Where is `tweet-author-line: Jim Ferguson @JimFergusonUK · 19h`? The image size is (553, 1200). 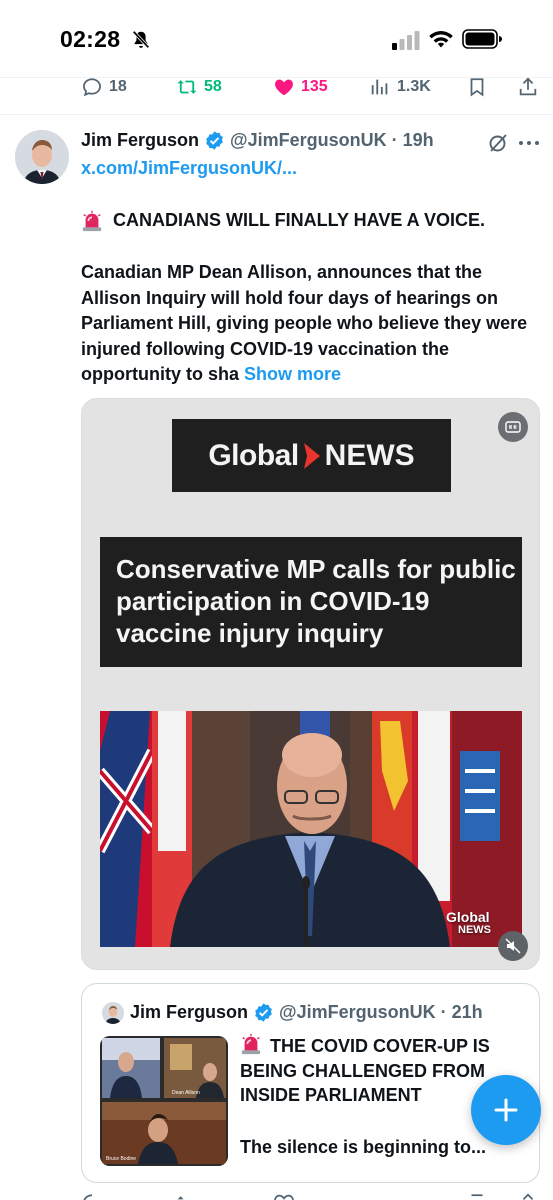 tweet-author-line: Jim Ferguson @JimFergusonUK · 19h is located at coordinates (257, 140).